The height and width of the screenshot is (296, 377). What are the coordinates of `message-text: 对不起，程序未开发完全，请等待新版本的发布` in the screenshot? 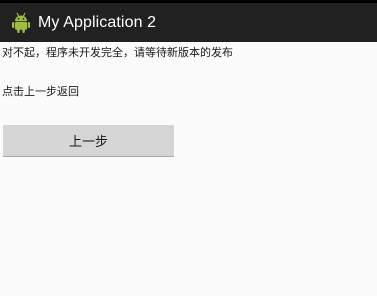 It's located at (117, 52).